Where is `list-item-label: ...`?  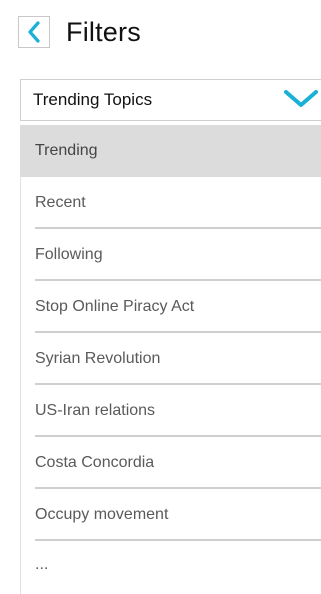
list-item-label: ... is located at coordinates (42, 564).